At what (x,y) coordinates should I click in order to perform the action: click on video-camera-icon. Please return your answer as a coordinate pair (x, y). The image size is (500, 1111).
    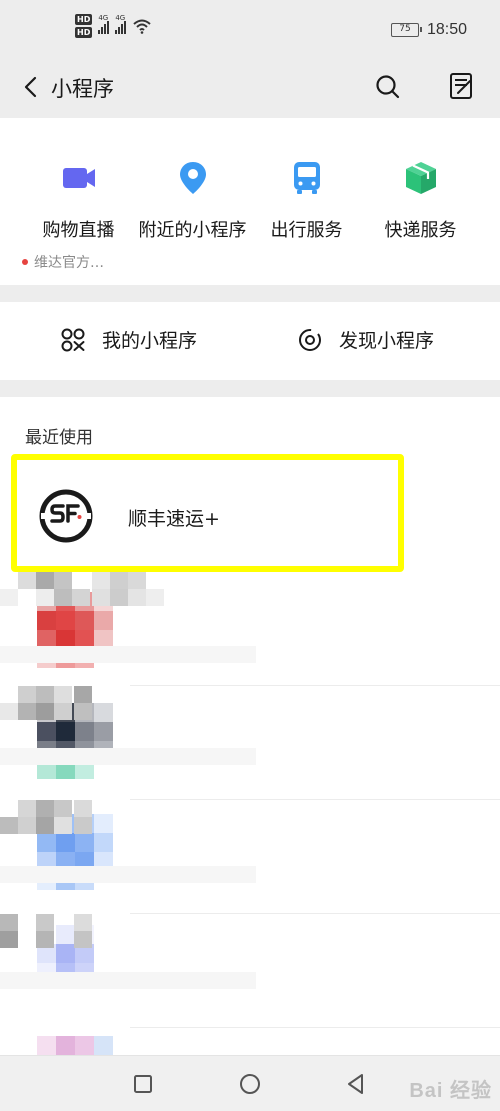
    Looking at the image, I should click on (78, 178).